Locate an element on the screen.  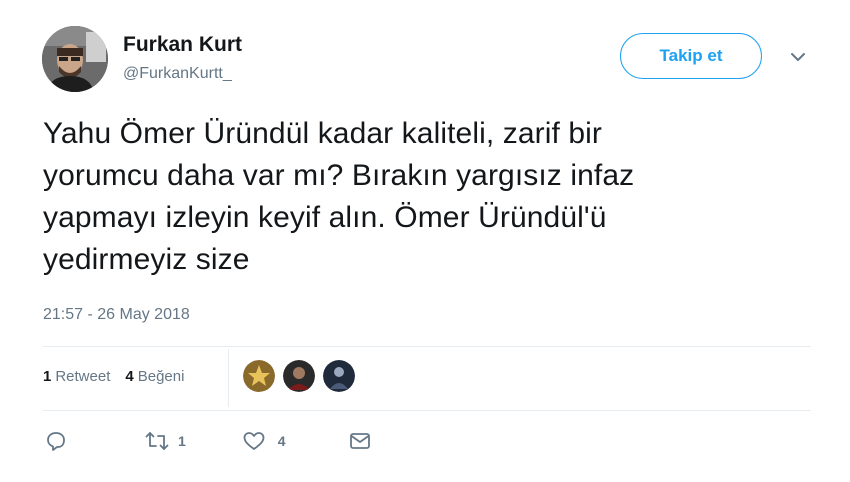
chevron-down-icon is located at coordinates (798, 57).